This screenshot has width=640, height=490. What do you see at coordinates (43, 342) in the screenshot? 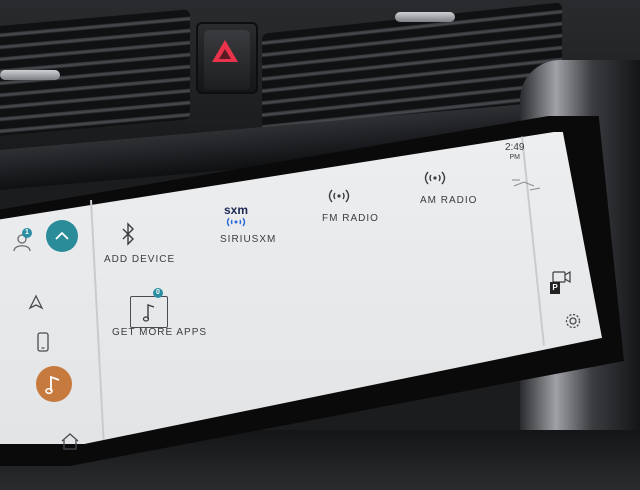
I see `phone-icon` at bounding box center [43, 342].